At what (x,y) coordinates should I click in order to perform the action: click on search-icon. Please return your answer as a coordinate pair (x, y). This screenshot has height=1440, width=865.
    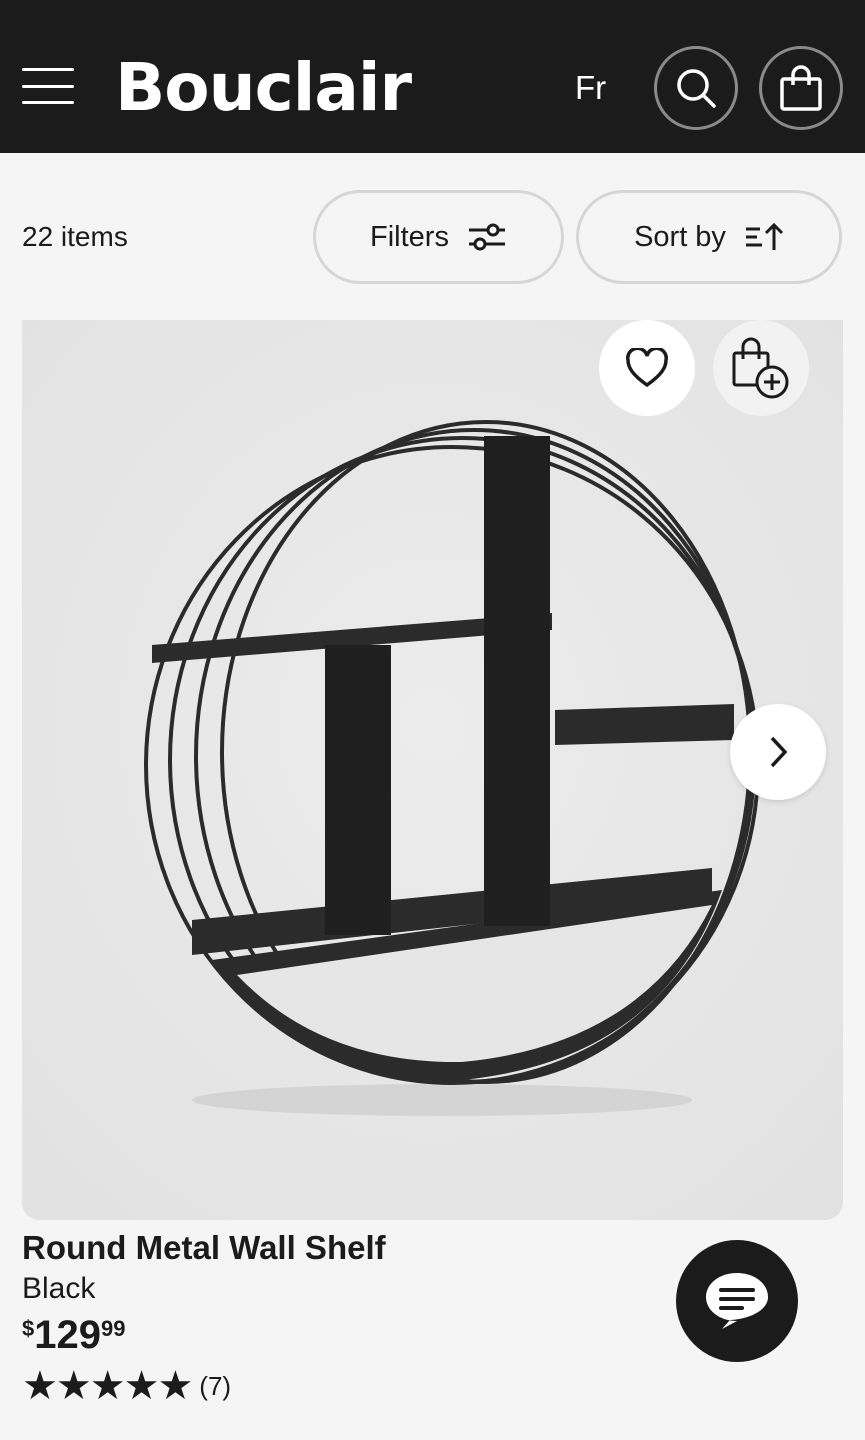
    Looking at the image, I should click on (696, 88).